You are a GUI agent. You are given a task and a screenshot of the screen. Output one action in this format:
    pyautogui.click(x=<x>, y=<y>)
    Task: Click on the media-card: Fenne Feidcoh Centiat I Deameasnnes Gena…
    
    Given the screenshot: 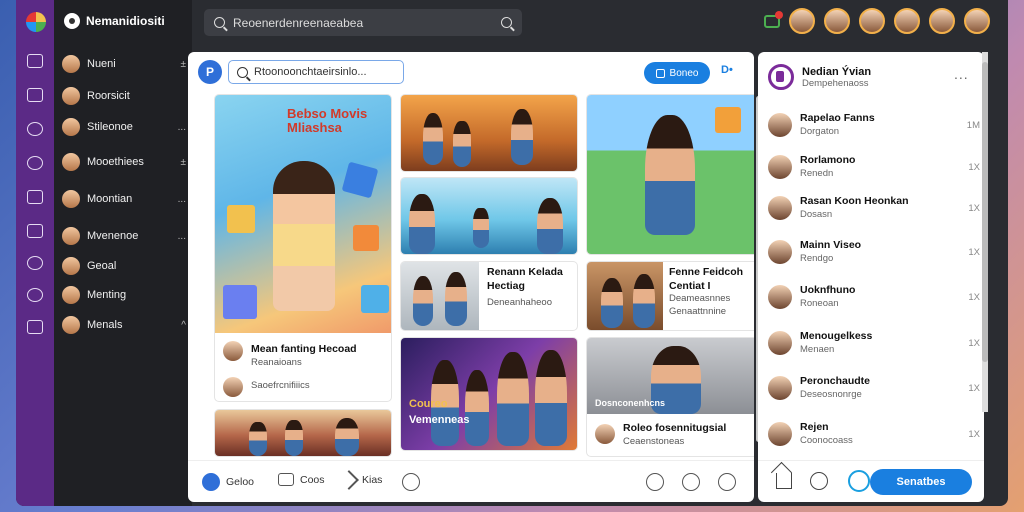 What is the action you would take?
    pyautogui.click(x=670, y=296)
    